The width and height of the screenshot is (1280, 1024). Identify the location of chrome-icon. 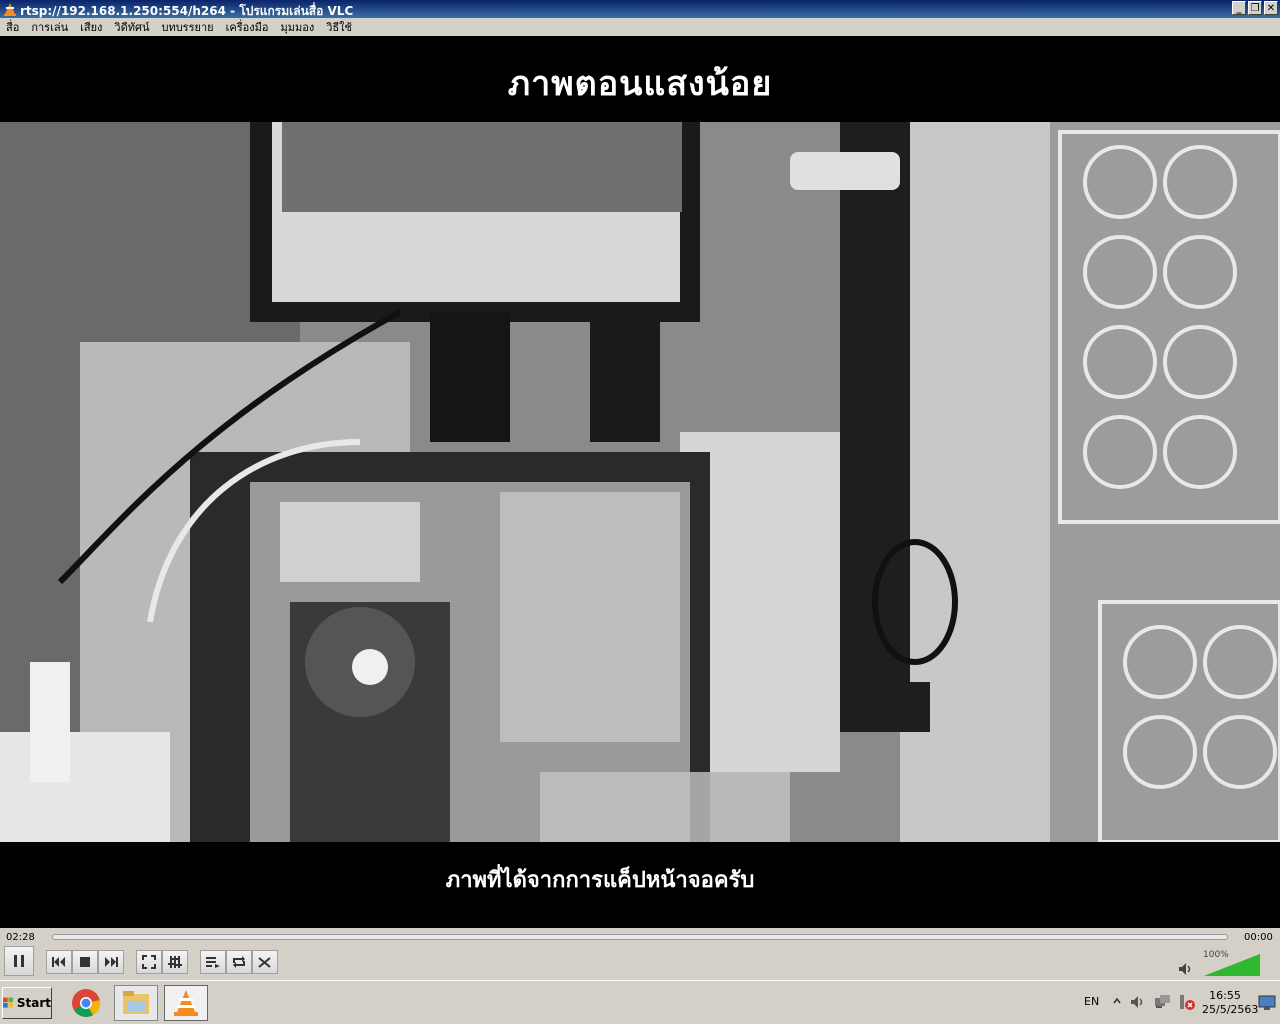
(86, 1003).